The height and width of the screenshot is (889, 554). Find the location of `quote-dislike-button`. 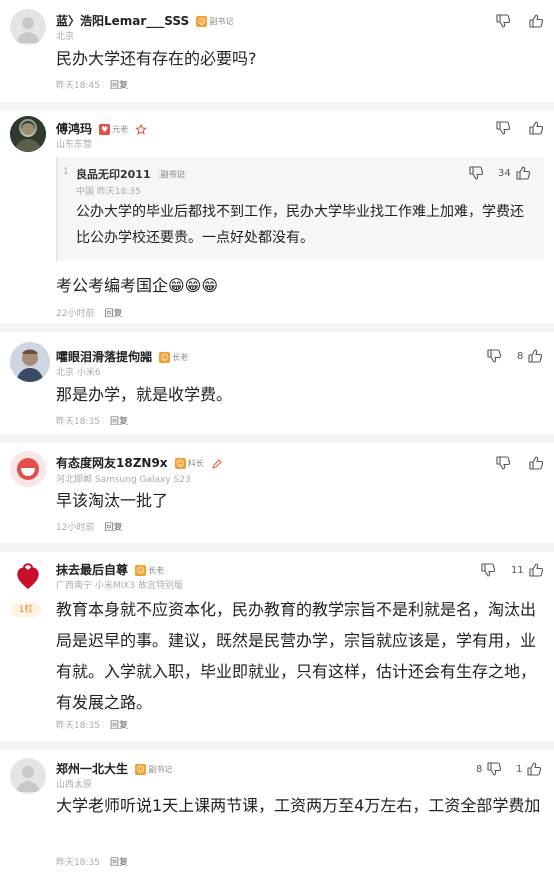

quote-dislike-button is located at coordinates (476, 173).